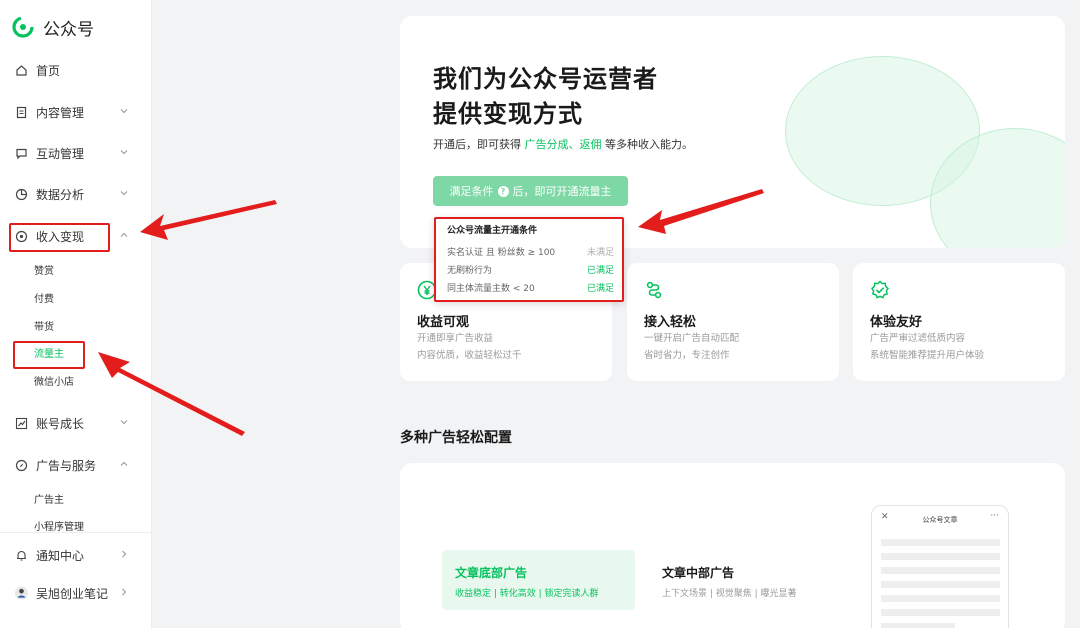 The width and height of the screenshot is (1080, 628). What do you see at coordinates (68, 29) in the screenshot?
I see `app-name: 公众号` at bounding box center [68, 29].